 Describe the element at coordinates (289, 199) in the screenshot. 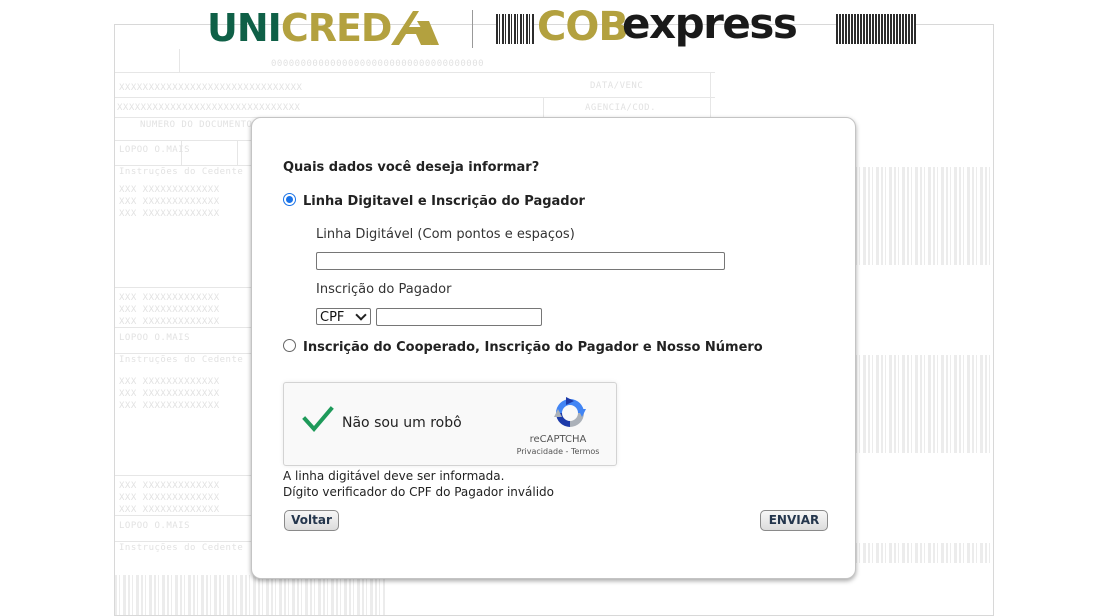

I see `radio-linha-digitavel` at that location.